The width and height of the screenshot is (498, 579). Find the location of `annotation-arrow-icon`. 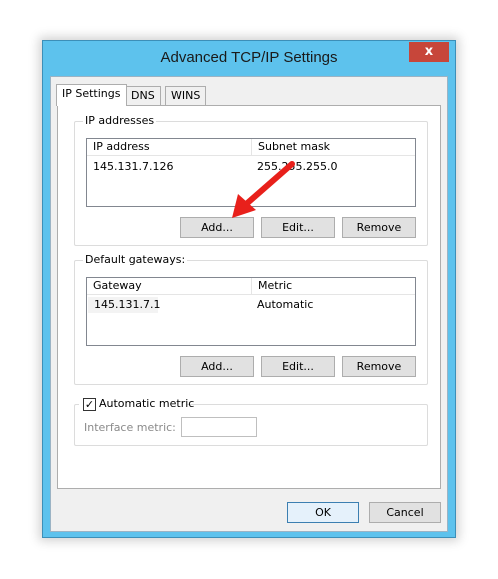

annotation-arrow-icon is located at coordinates (263, 189).